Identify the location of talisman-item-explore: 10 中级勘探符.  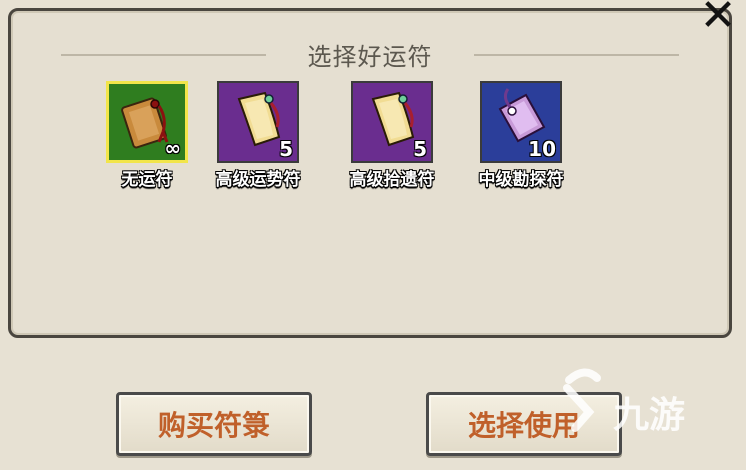
(521, 135).